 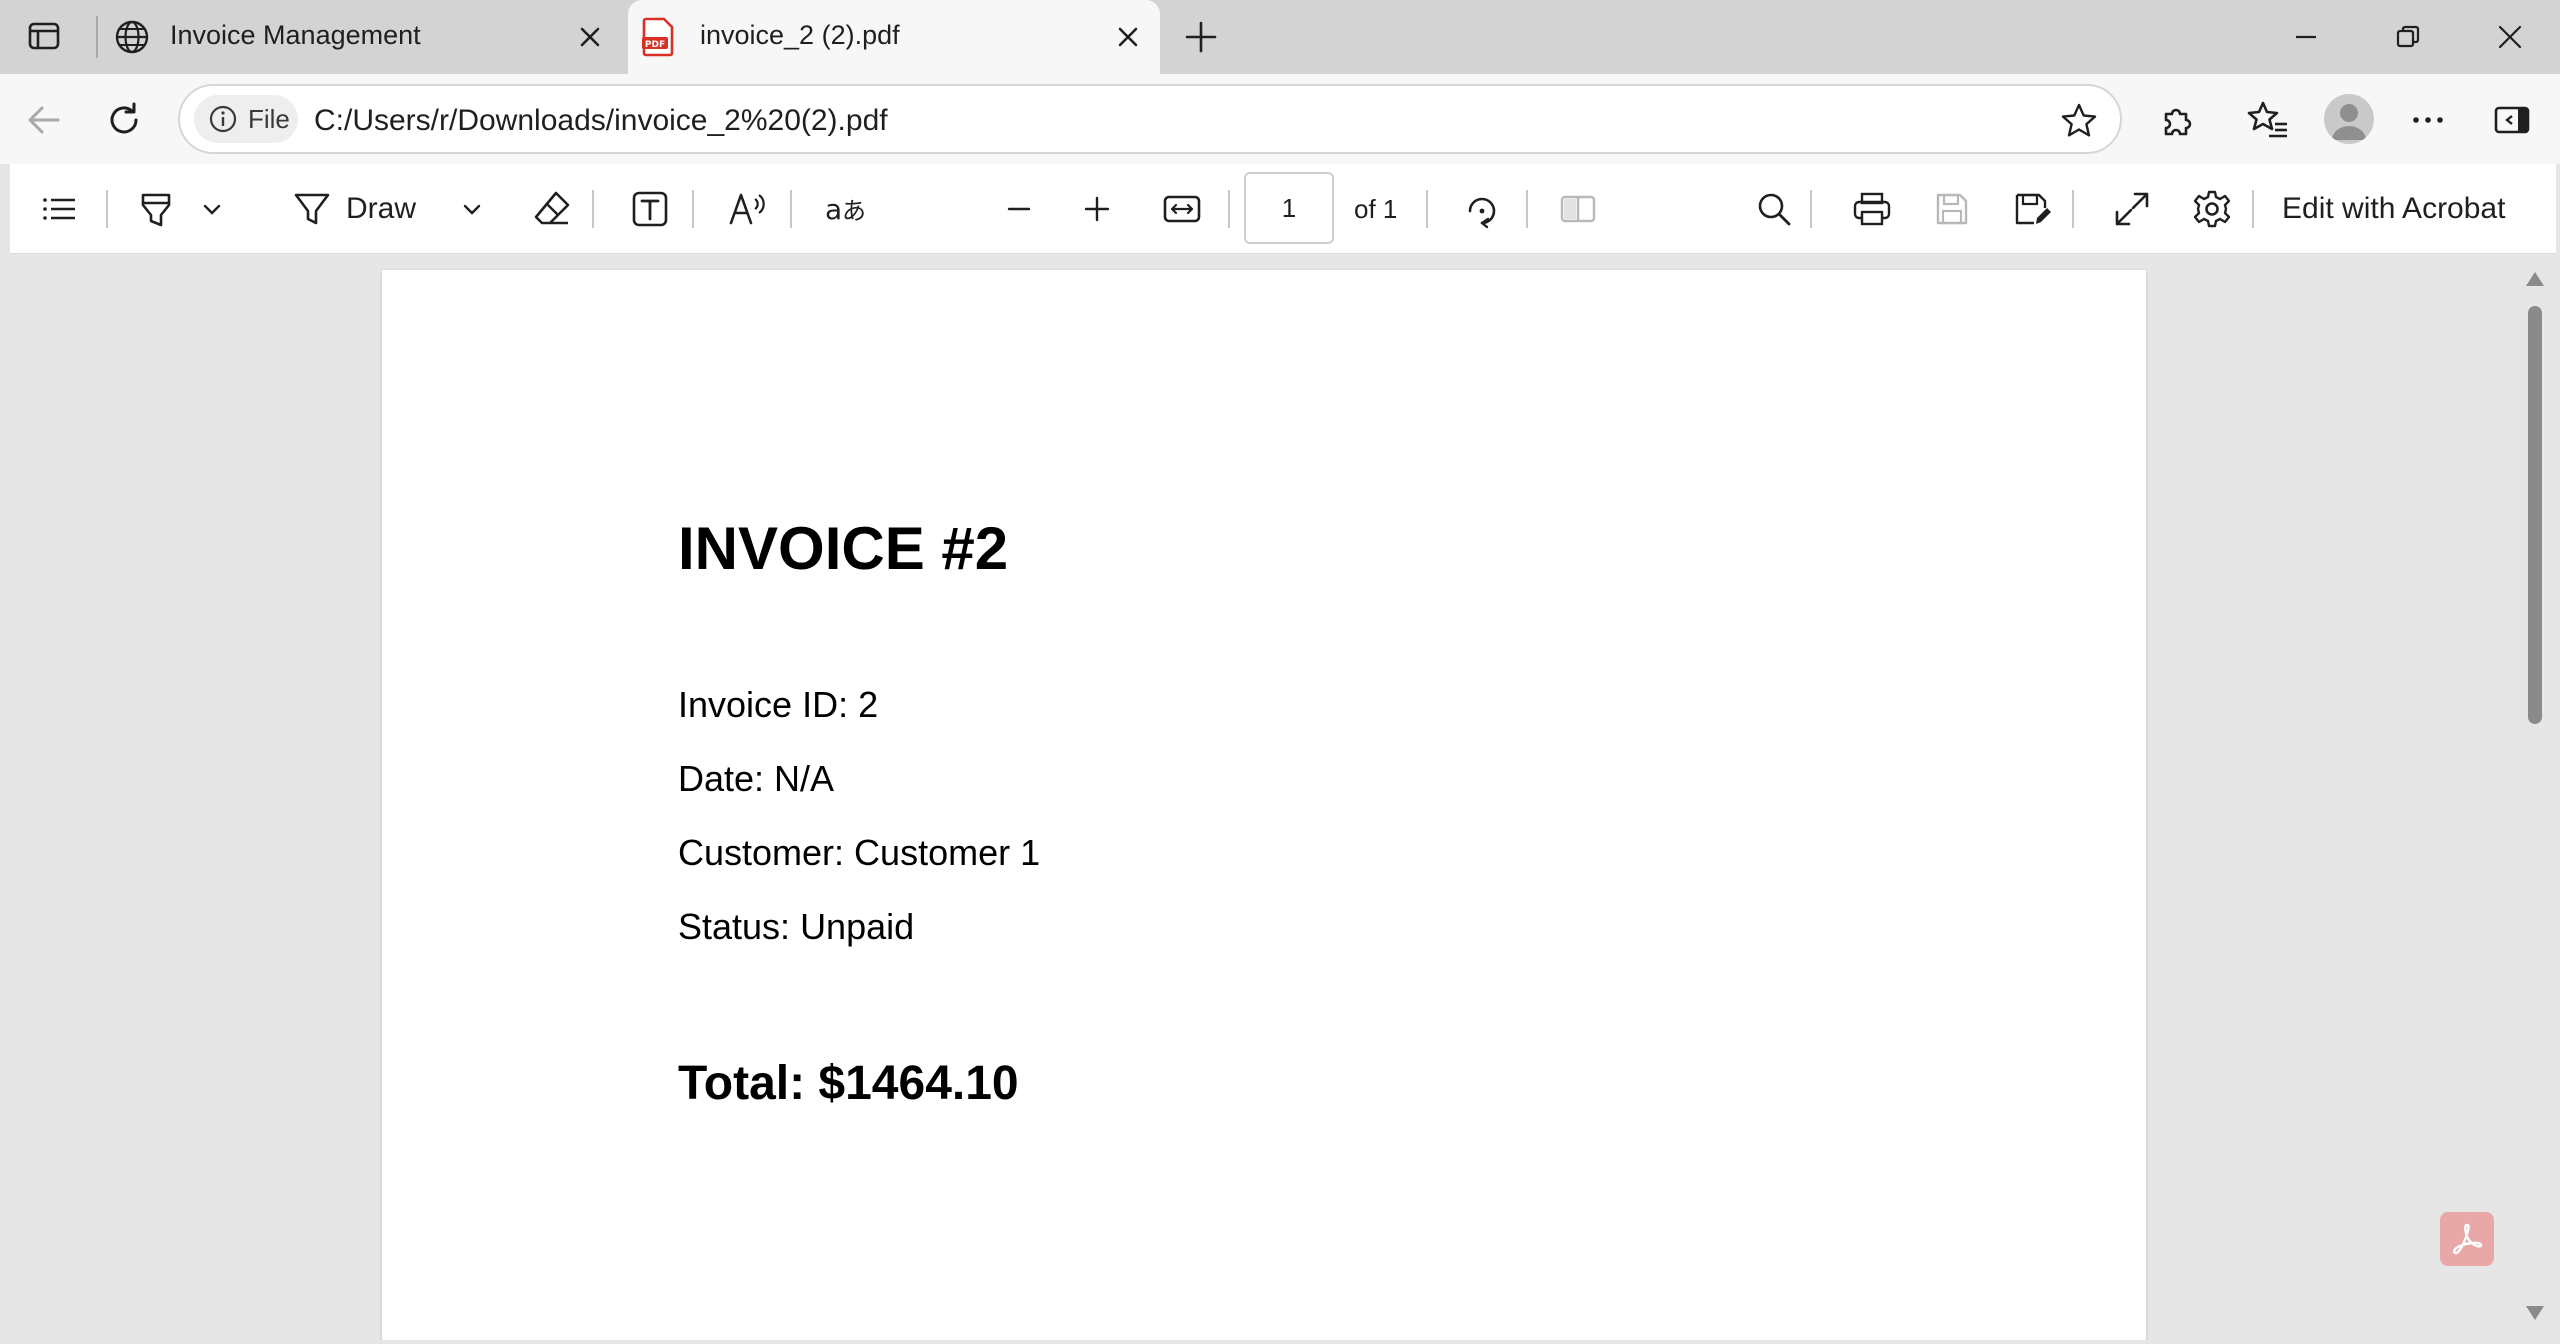 I want to click on scroll-down-arrow-icon, so click(x=2535, y=1313).